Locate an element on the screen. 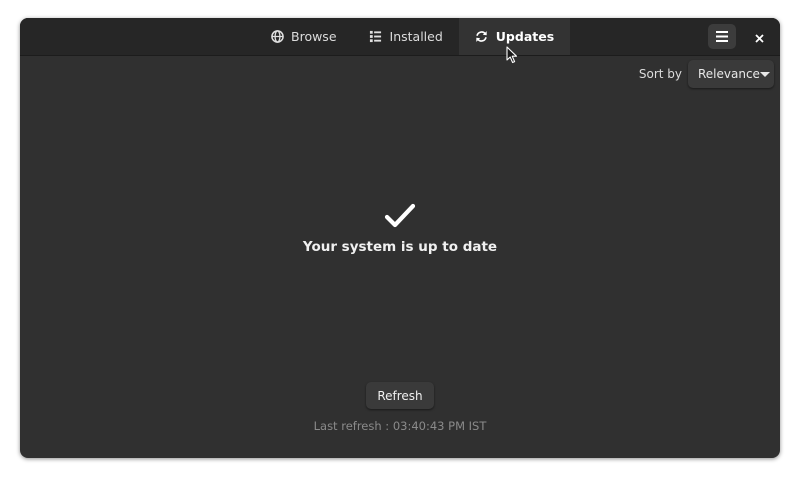 The height and width of the screenshot is (481, 800). tab-updates-label: Updates is located at coordinates (525, 36).